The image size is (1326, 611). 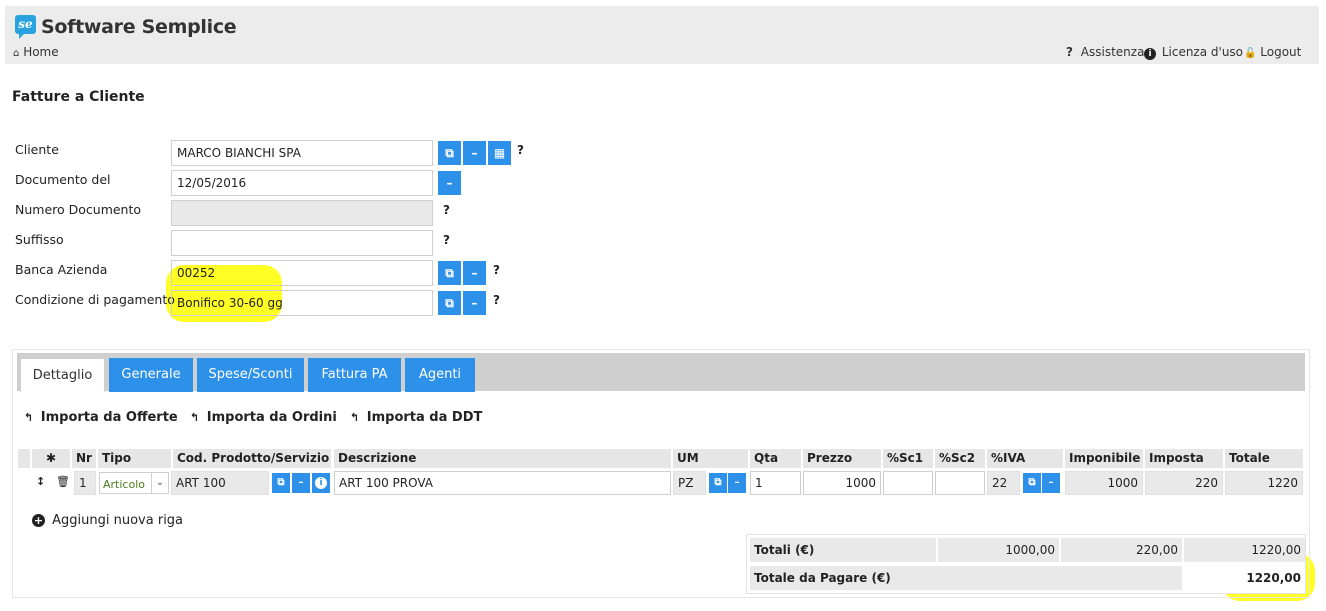 I want to click on assistenza-link: ? Assistenza, so click(x=1105, y=52).